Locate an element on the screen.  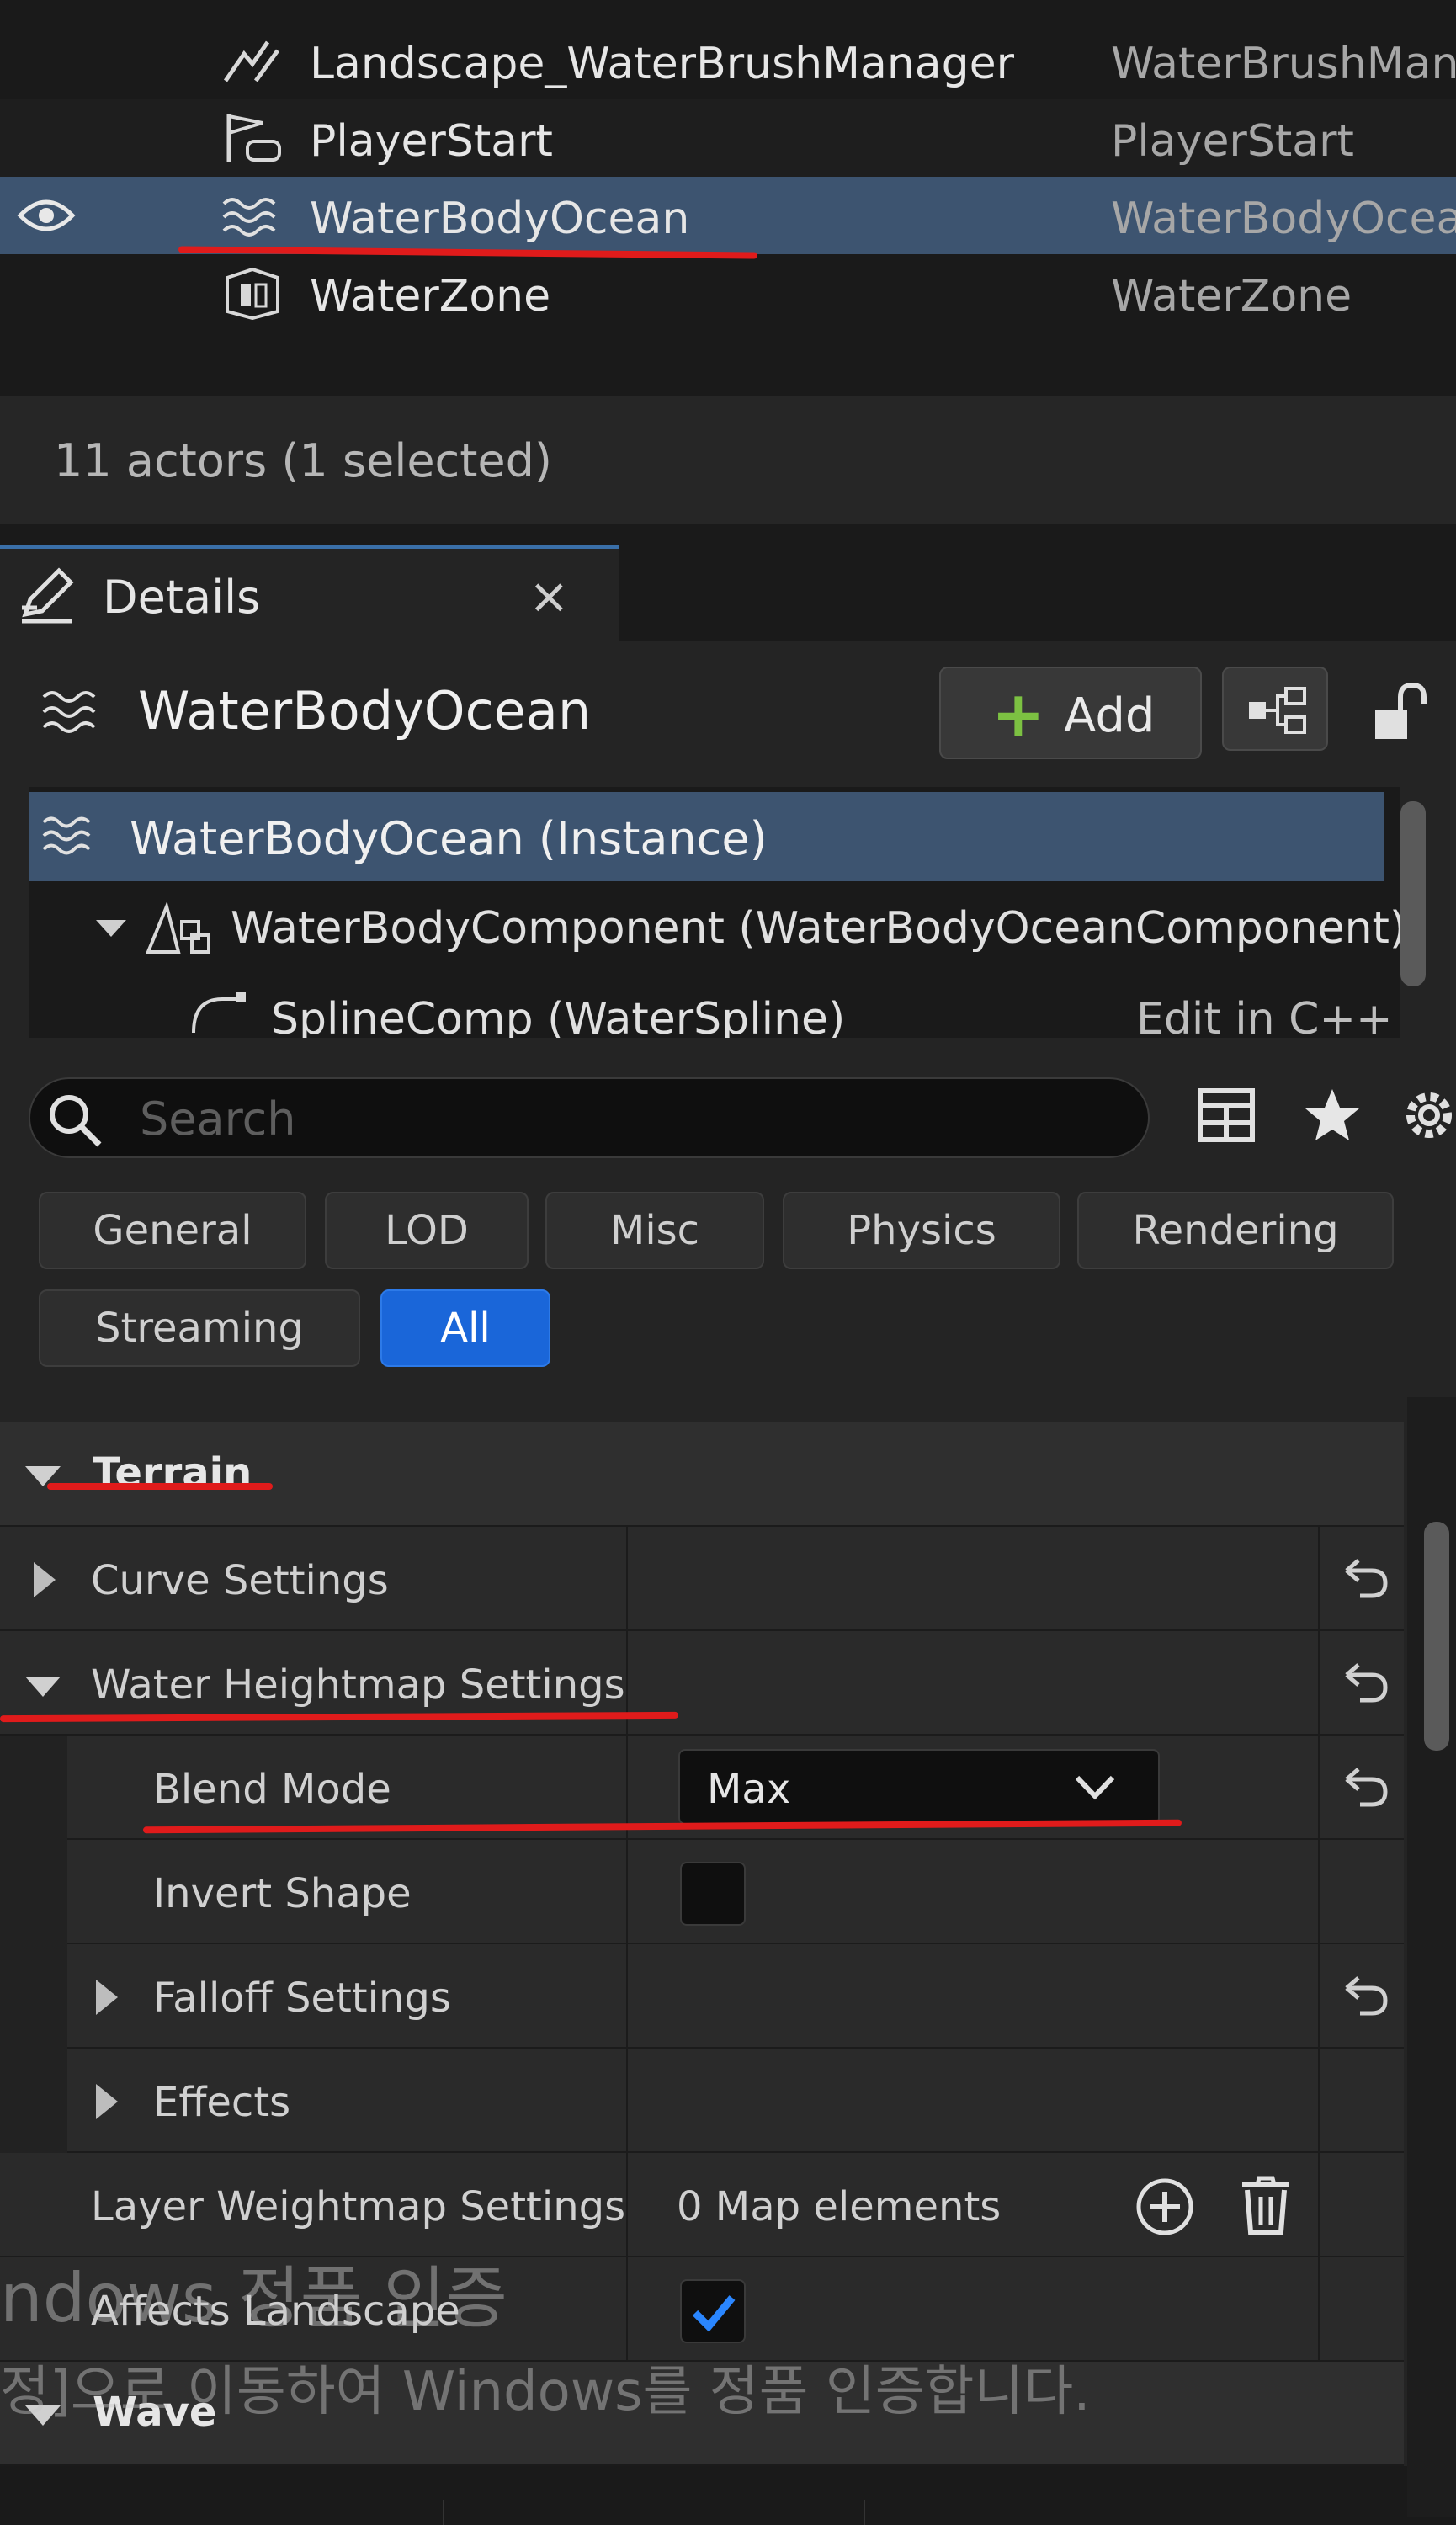
property-label: Curve Settings is located at coordinates (240, 1580).